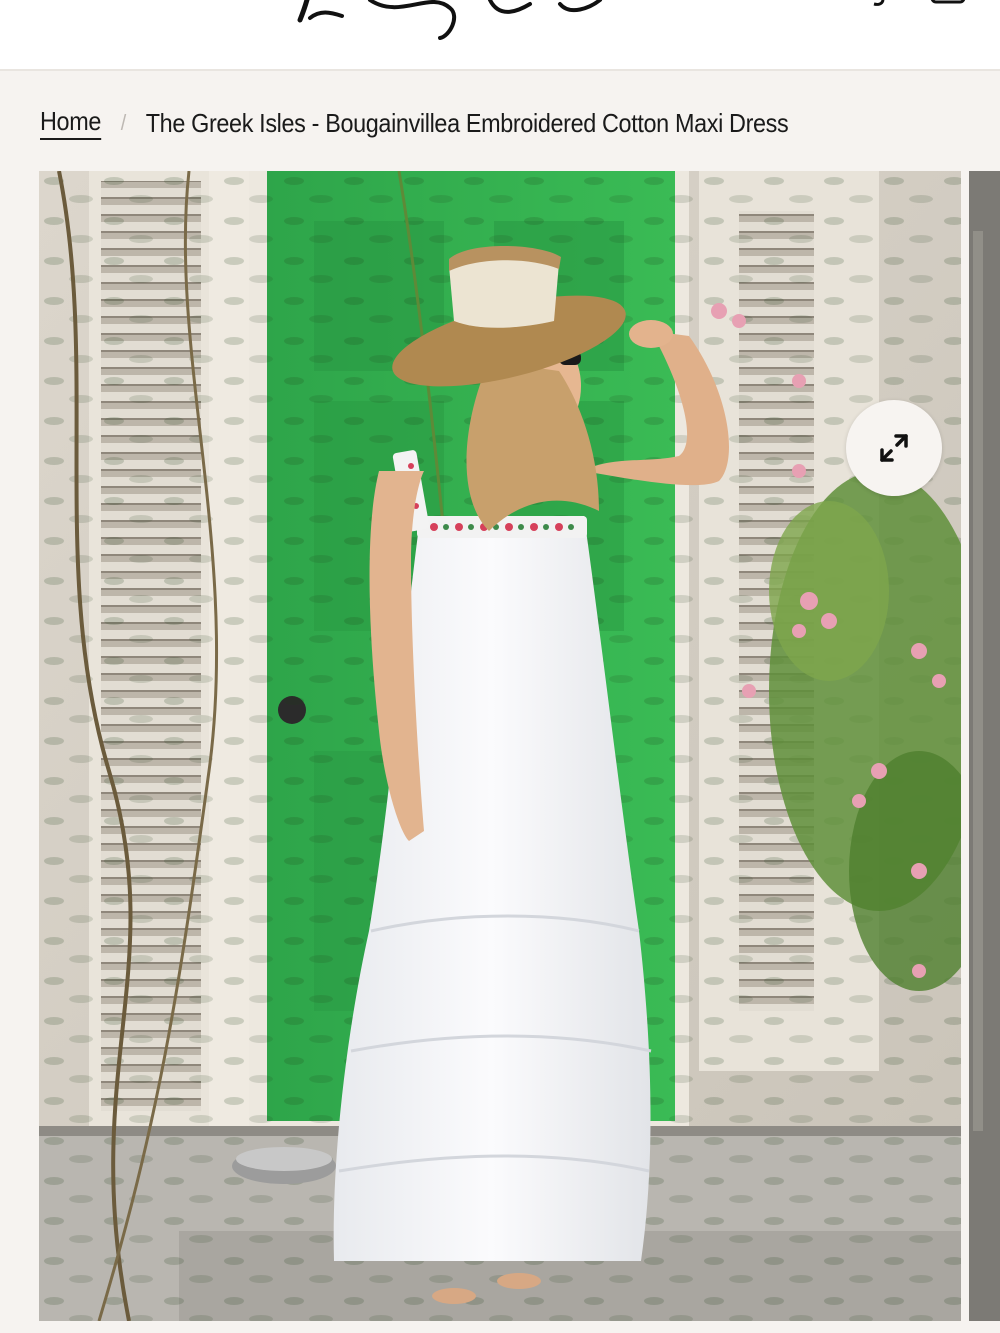 This screenshot has height=1333, width=1000. I want to click on next-image-peek, so click(984, 746).